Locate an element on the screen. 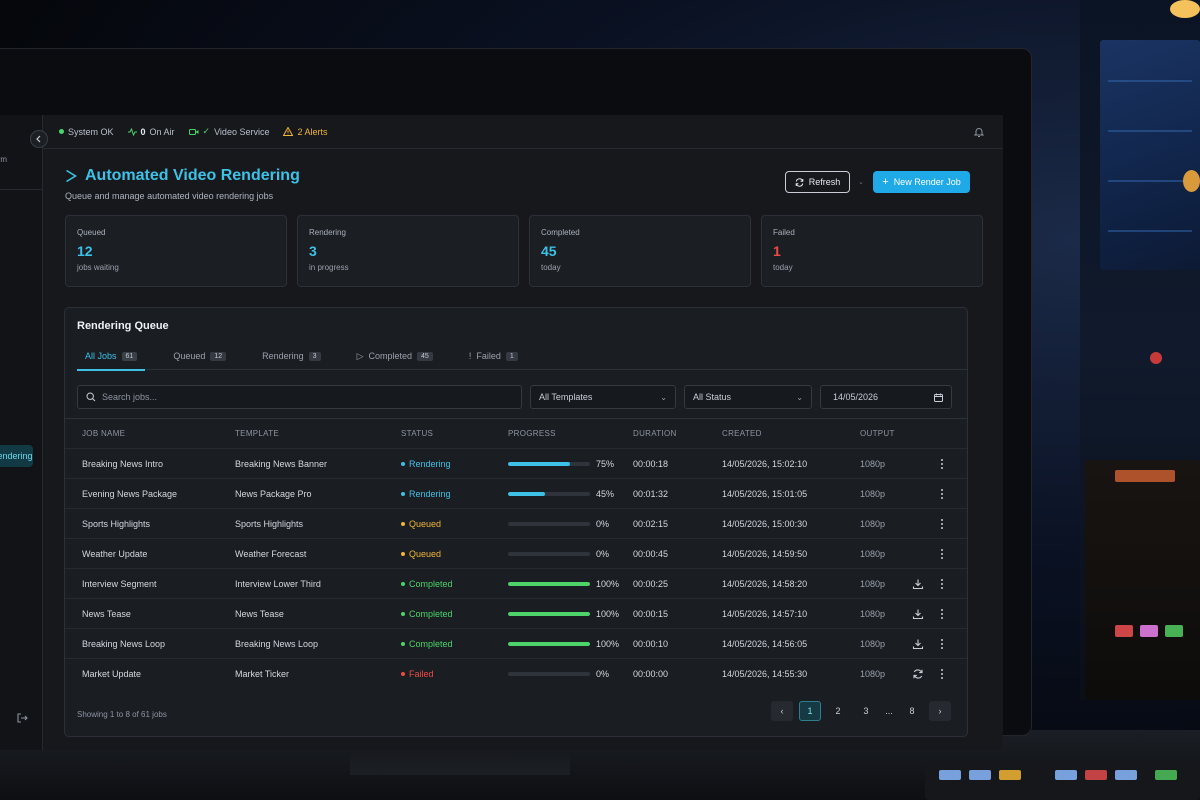 This screenshot has height=800, width=1200. progress-cell: 100% is located at coordinates (563, 614).